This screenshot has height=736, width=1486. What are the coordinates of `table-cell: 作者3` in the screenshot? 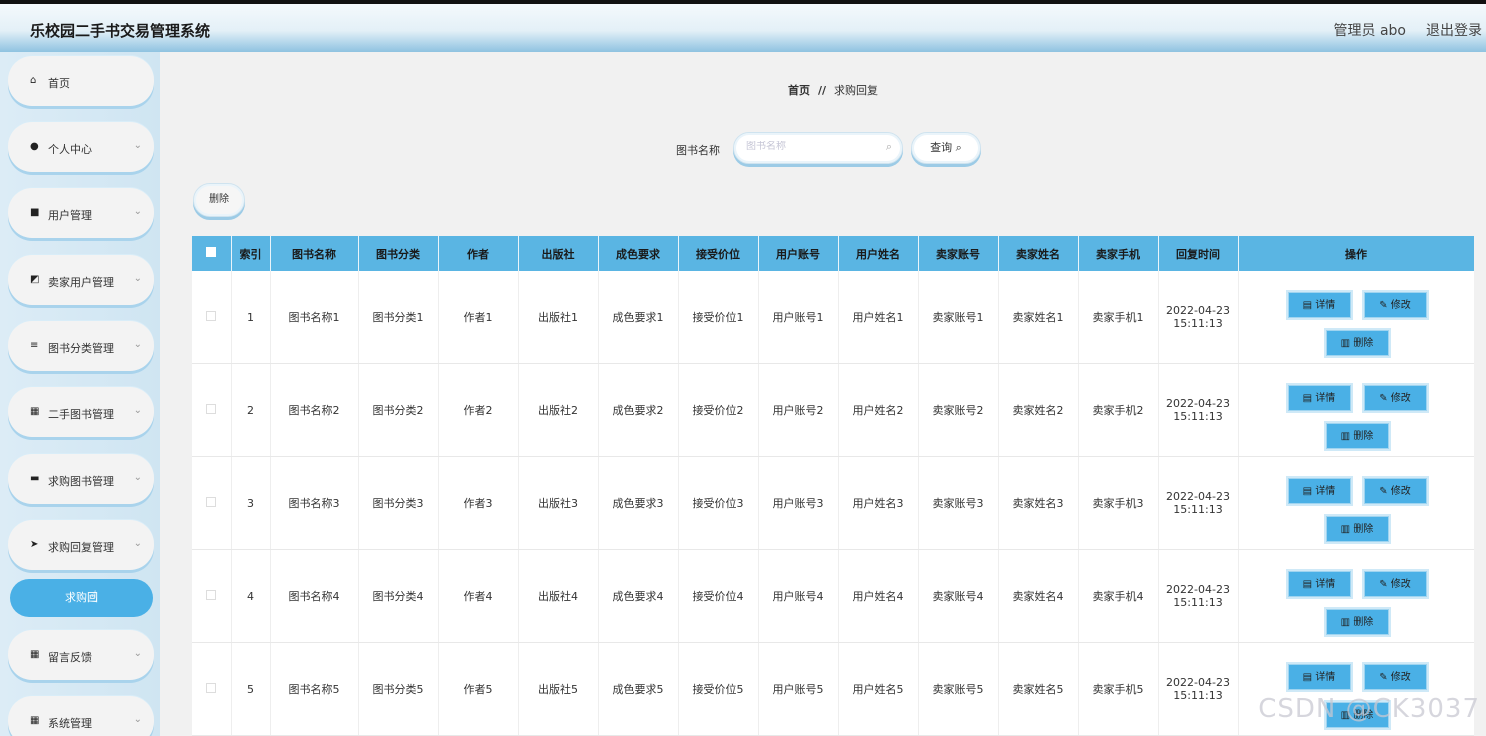 It's located at (478, 503).